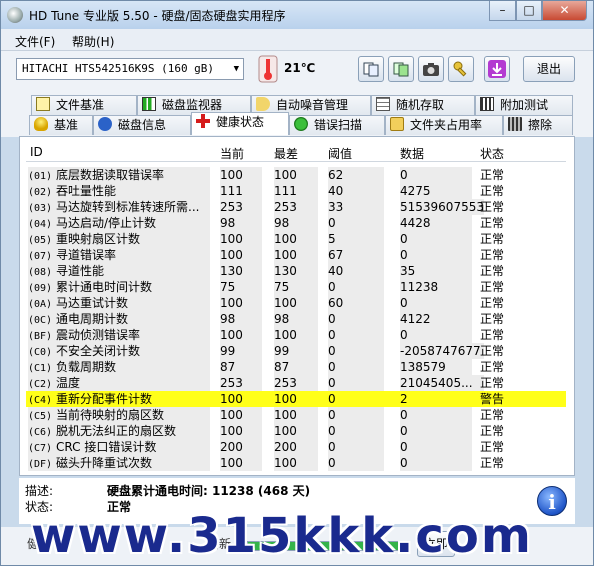 This screenshot has width=594, height=566. I want to click on table-row: (08) 寻道性能 130 130 40 35 正常, so click(296, 271).